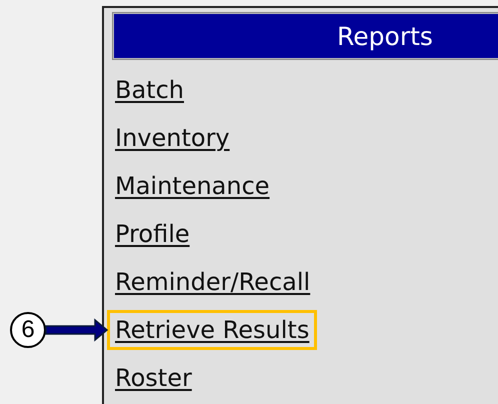  I want to click on report-link: Profile, so click(152, 234).